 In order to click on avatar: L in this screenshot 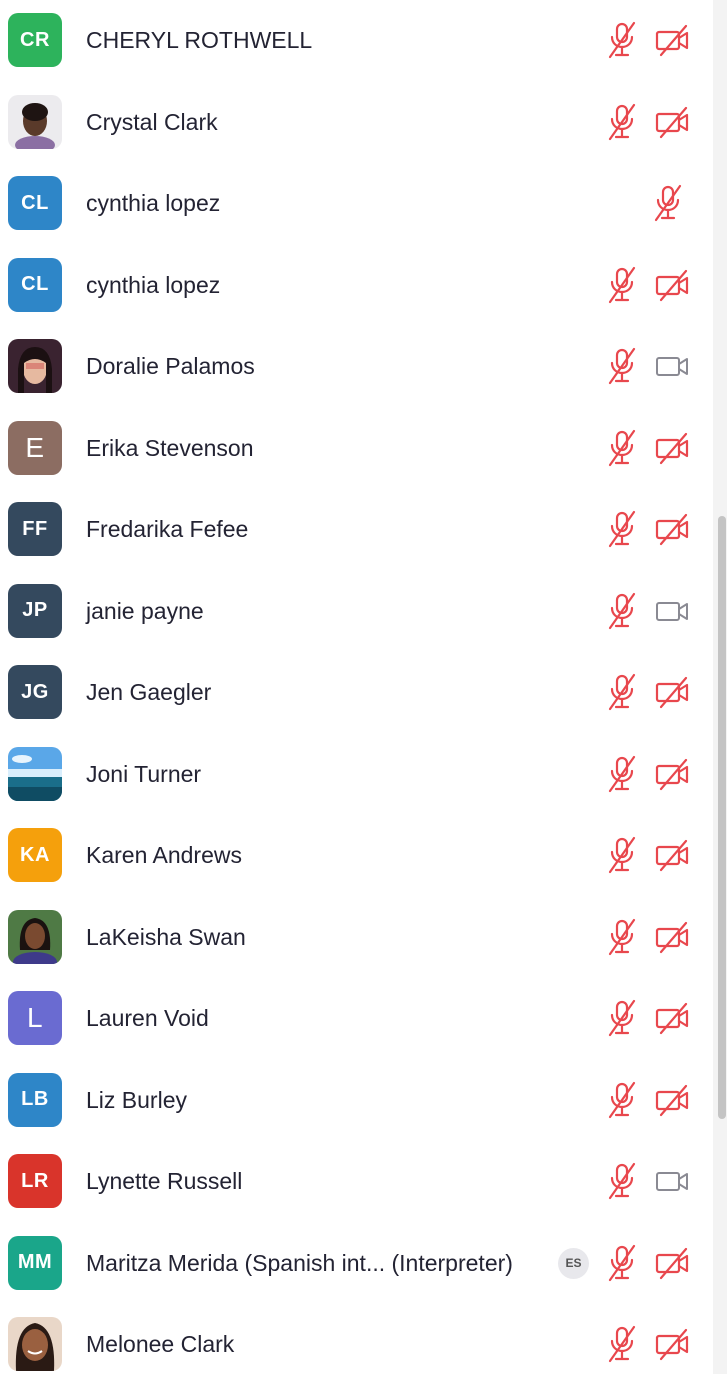, I will do `click(35, 1018)`.